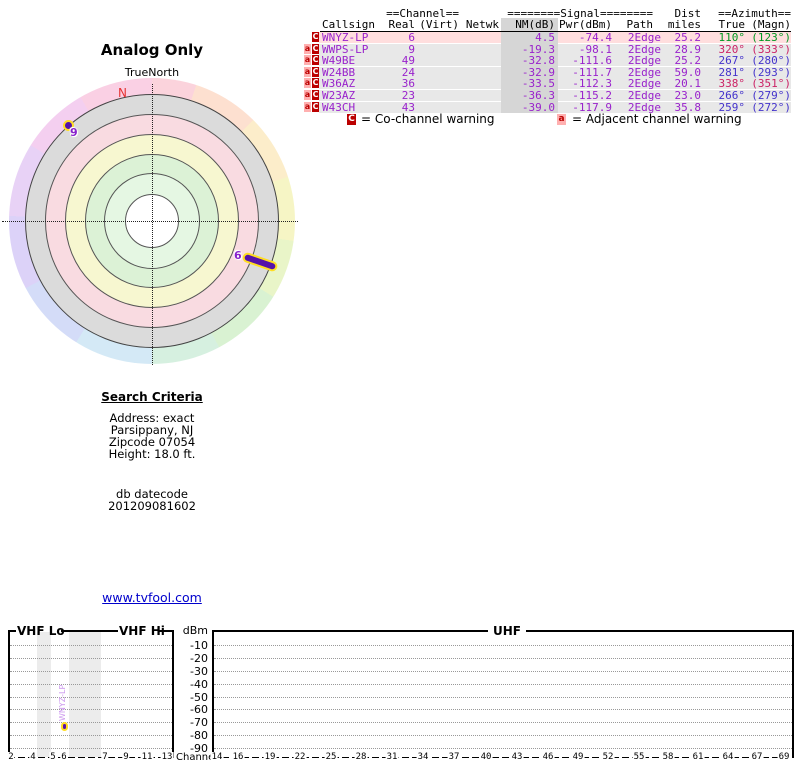  What do you see at coordinates (428, 119) in the screenshot?
I see `co-channel-legend-text: = Co-channel warning` at bounding box center [428, 119].